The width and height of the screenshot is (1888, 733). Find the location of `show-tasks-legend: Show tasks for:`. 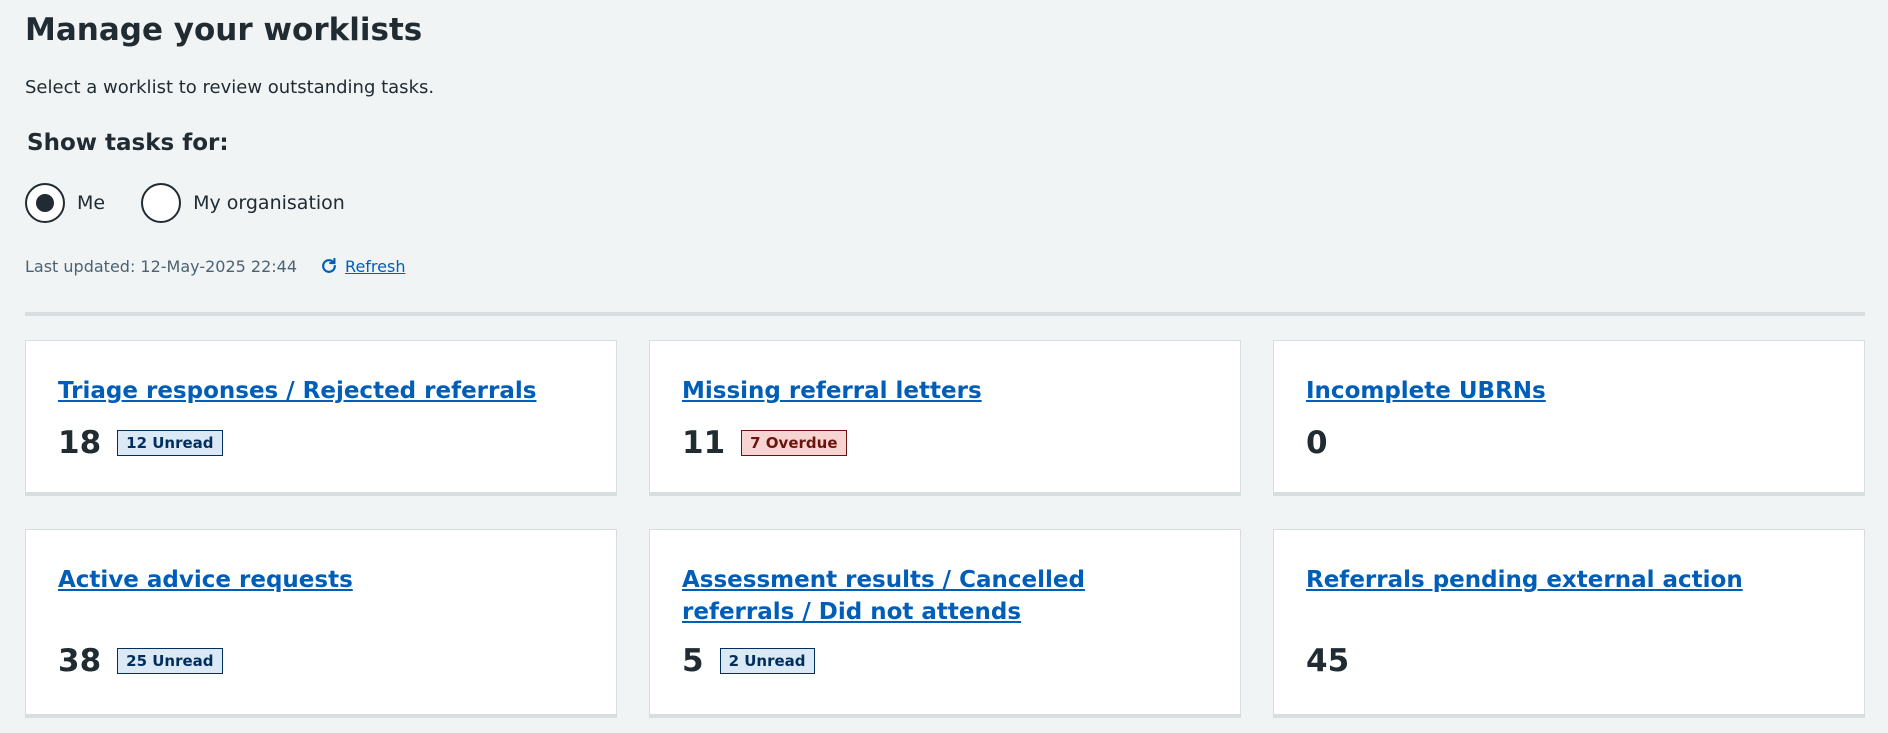

show-tasks-legend: Show tasks for: is located at coordinates (128, 143).